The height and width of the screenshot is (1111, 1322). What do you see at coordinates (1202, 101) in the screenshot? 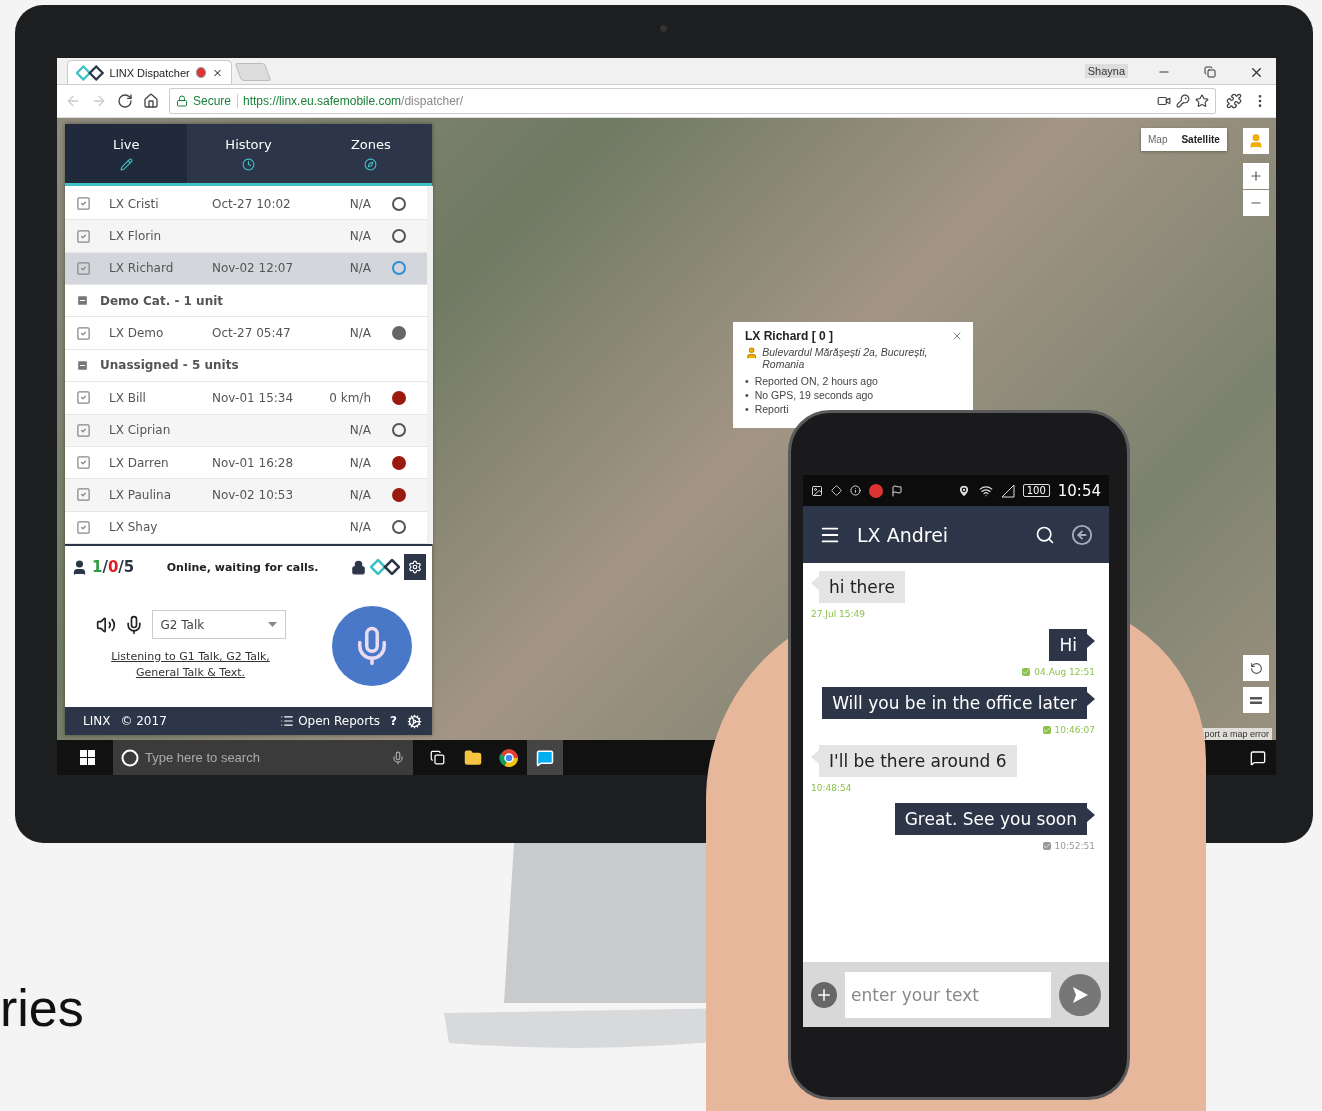
I see `star-icon` at bounding box center [1202, 101].